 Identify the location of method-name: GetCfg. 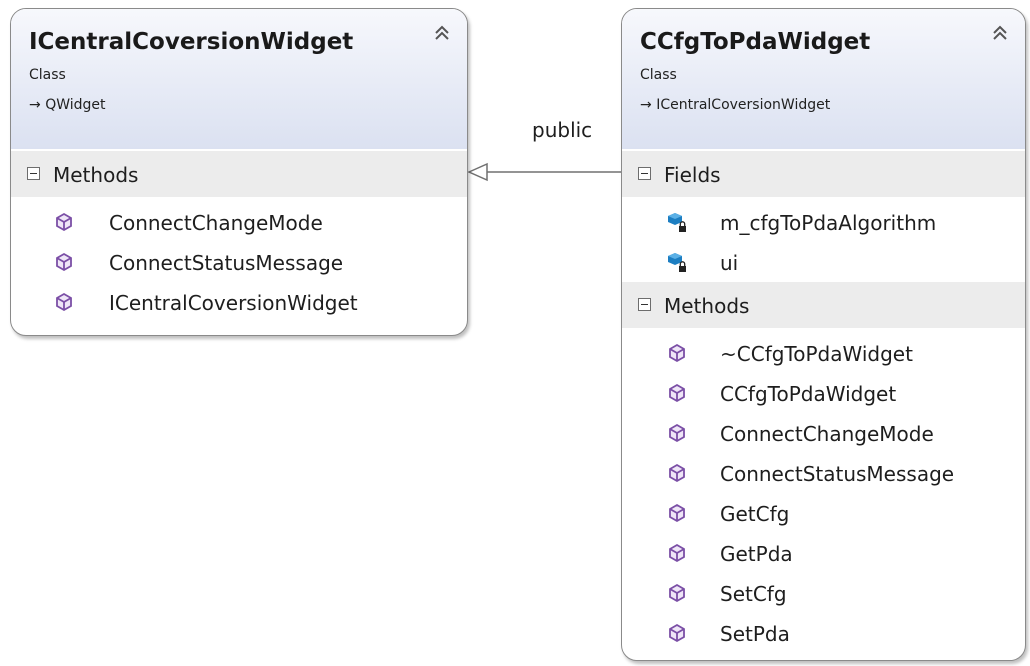
(755, 514).